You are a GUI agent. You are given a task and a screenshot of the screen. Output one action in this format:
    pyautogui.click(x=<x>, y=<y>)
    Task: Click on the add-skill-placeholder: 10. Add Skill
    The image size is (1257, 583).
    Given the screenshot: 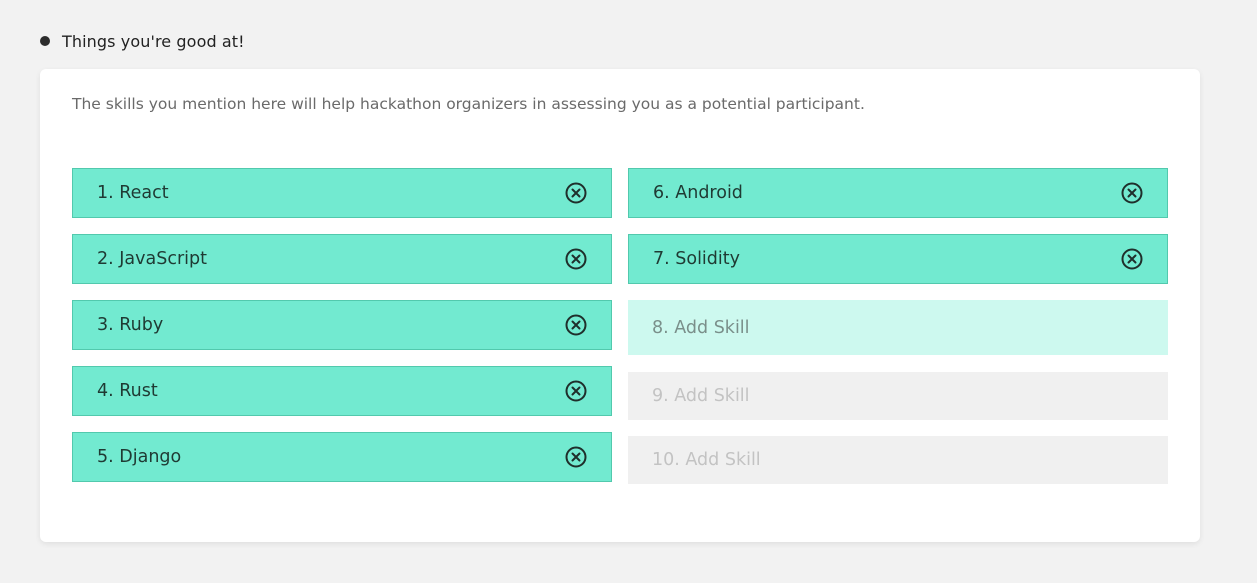 What is the action you would take?
    pyautogui.click(x=706, y=460)
    